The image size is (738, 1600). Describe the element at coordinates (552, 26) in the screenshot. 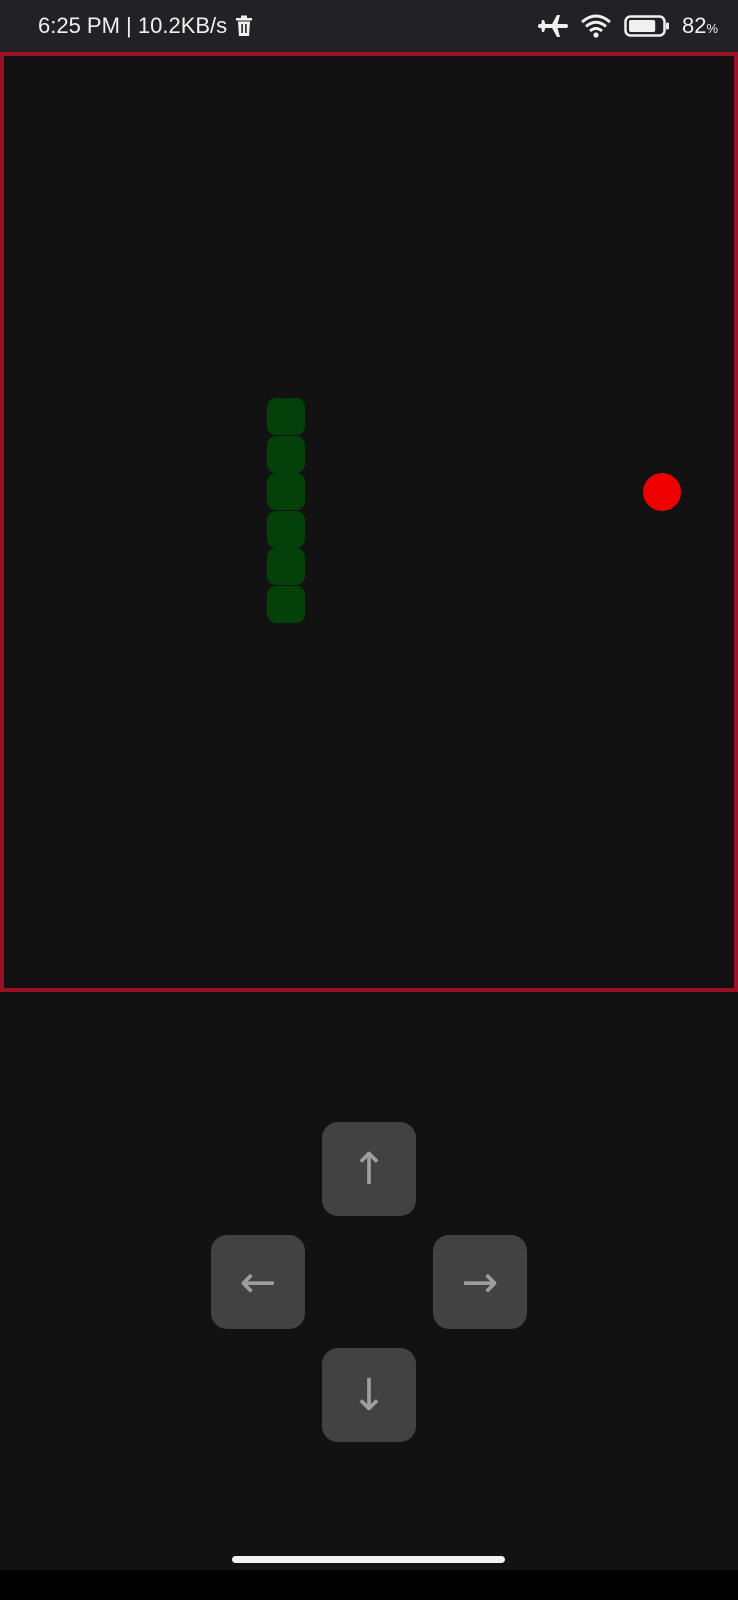

I see `airplane-mode-icon` at that location.